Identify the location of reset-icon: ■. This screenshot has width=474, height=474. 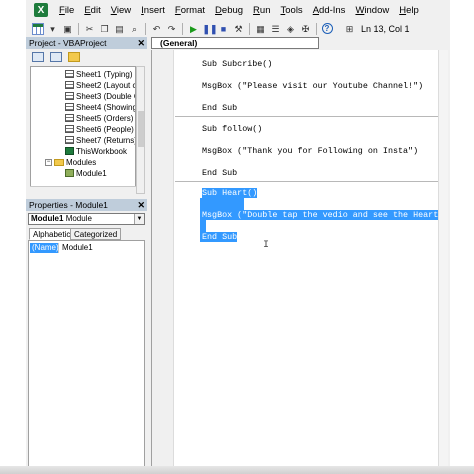
(224, 29).